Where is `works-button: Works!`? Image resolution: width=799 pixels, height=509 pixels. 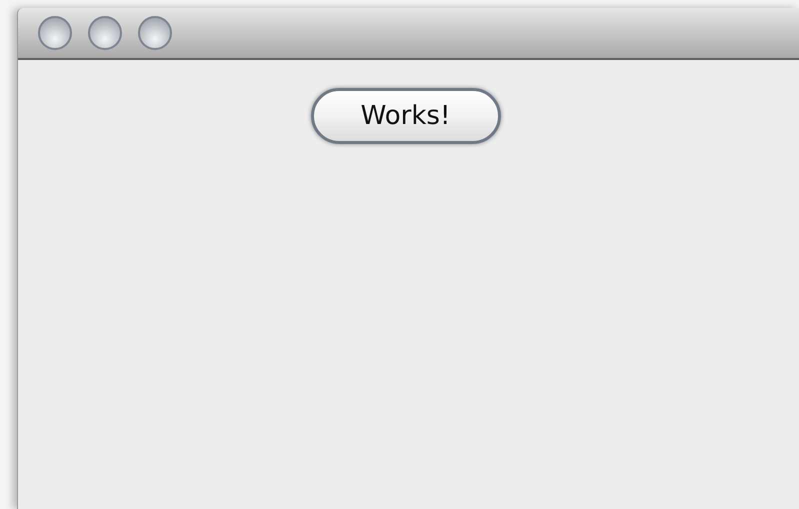
works-button: Works! is located at coordinates (405, 116).